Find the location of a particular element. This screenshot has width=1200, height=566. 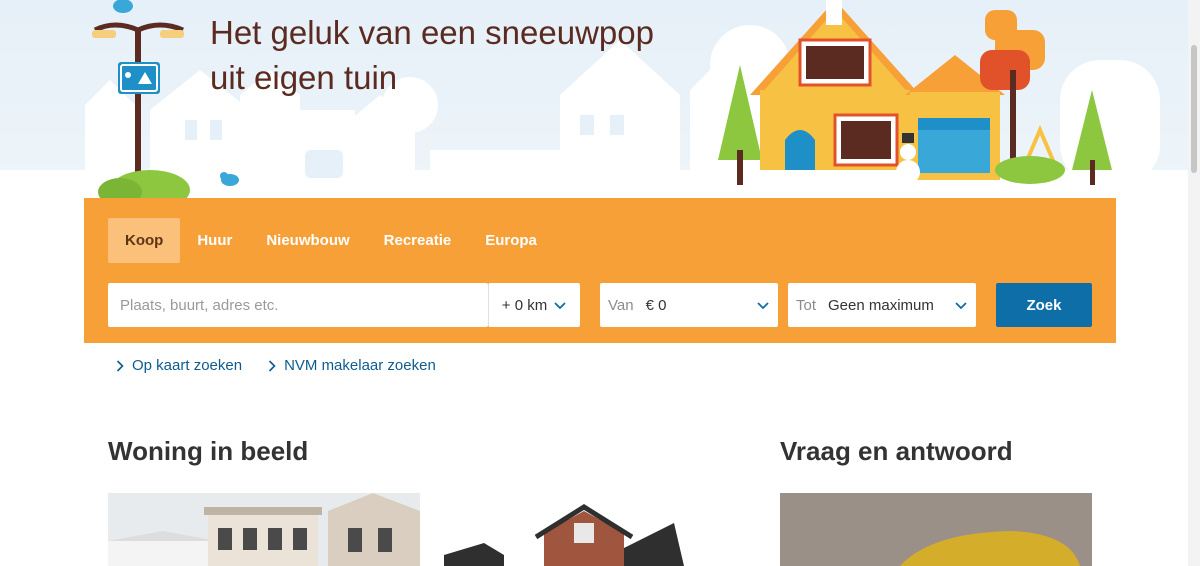

tab-nieuwbouw: Nieuwbouw is located at coordinates (307, 240).